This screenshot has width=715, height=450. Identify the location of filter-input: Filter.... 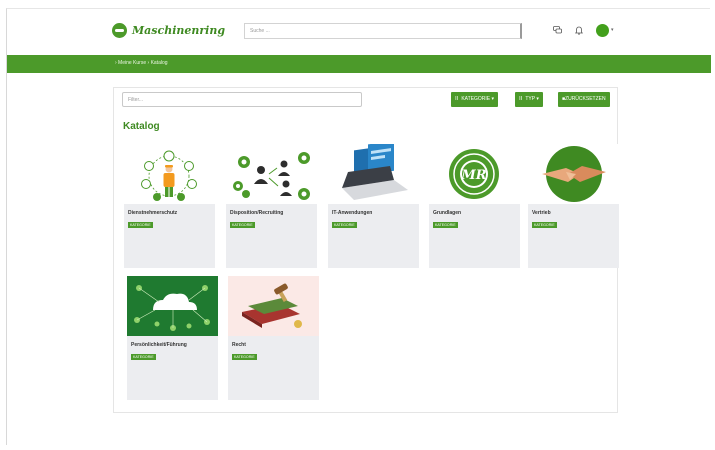
(242, 99).